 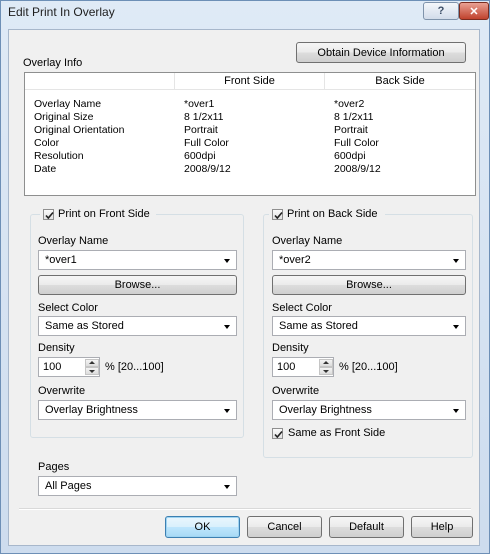 I want to click on table-cell-back: 600dpi, so click(x=350, y=156).